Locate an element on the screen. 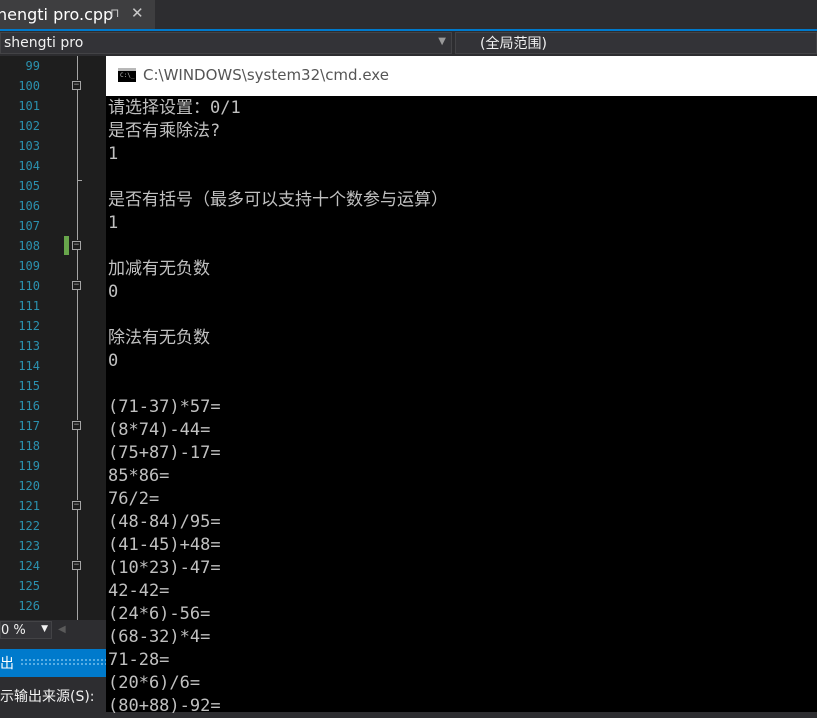 Image resolution: width=817 pixels, height=718 pixels. console-line: 是否有乘除法? is located at coordinates (164, 131).